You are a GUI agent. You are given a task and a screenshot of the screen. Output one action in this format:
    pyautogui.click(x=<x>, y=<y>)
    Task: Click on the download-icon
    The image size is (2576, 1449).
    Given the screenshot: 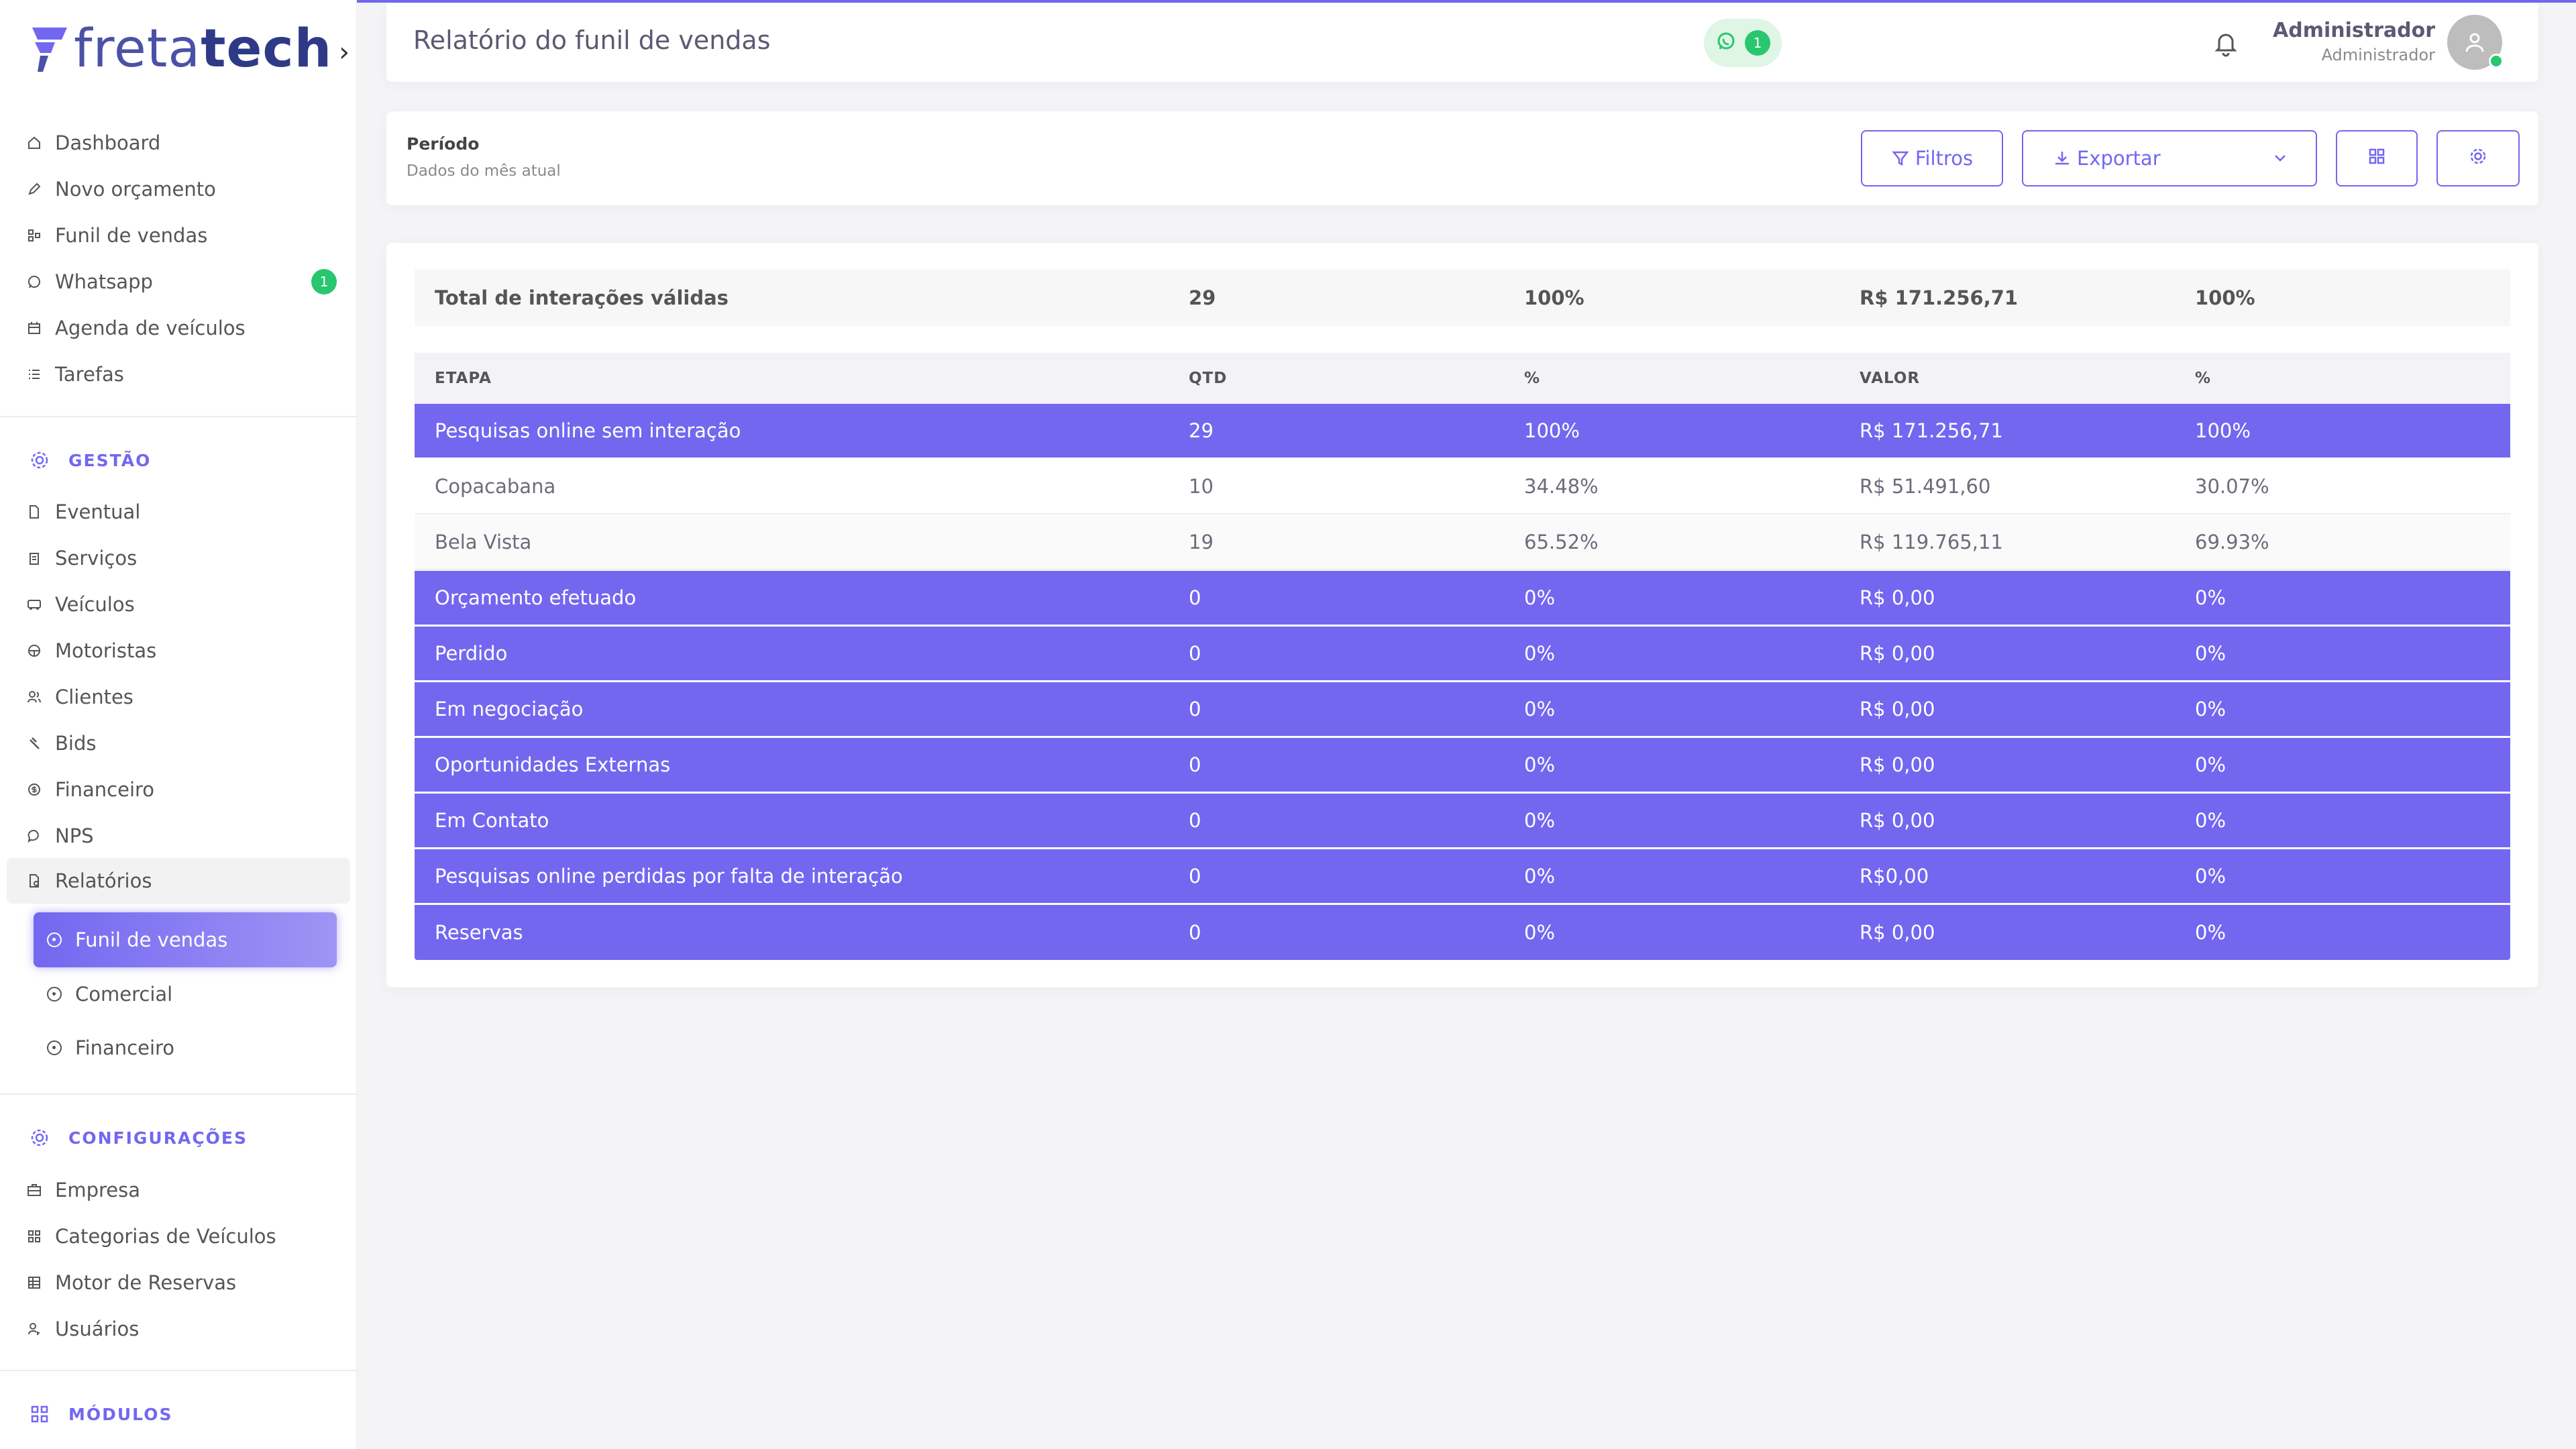 What is the action you would take?
    pyautogui.click(x=2062, y=158)
    